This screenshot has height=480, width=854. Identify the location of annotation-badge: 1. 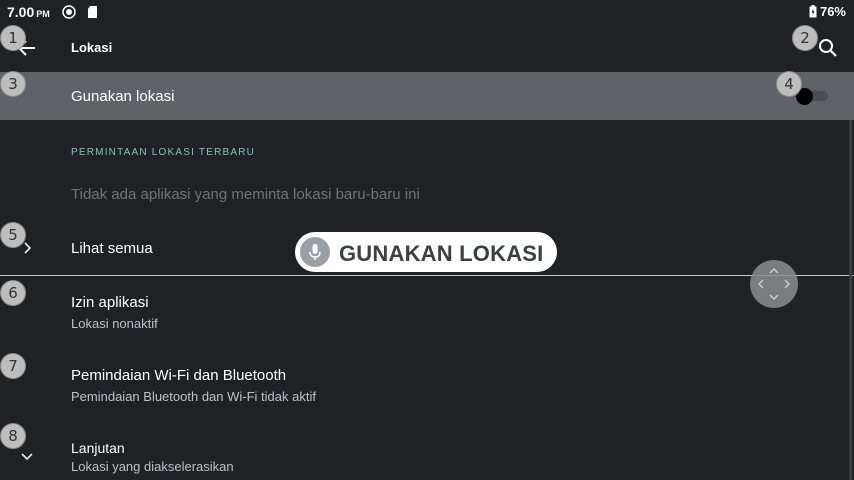
(13, 38).